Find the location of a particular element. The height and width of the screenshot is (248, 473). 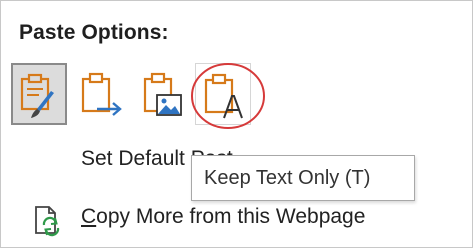

keep-source-formatting-button is located at coordinates (39, 94).